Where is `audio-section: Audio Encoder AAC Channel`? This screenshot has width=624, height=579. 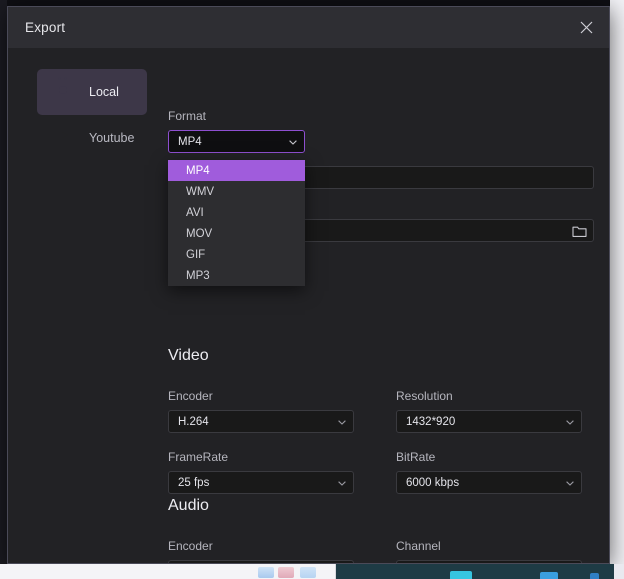
audio-section: Audio Encoder AAC Channel is located at coordinates (381, 530).